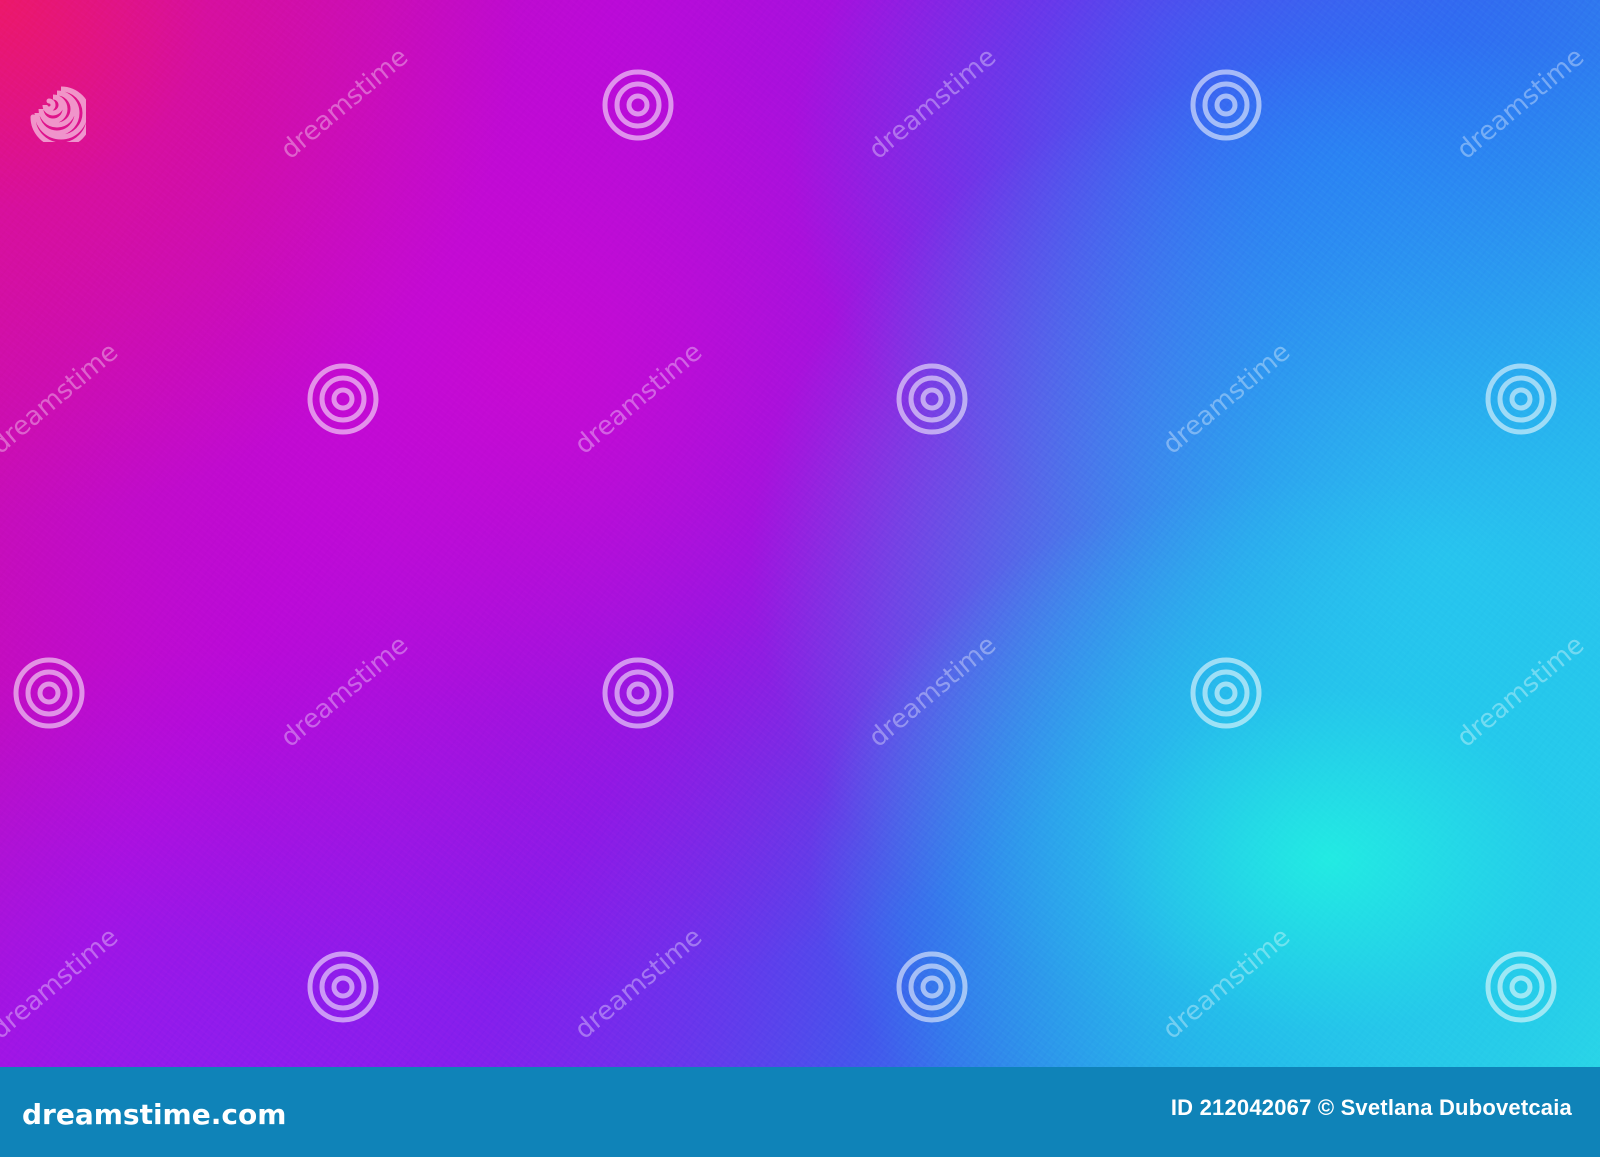 The height and width of the screenshot is (1157, 1600). I want to click on svg-text: dreamstime.com, so click(154, 1114).